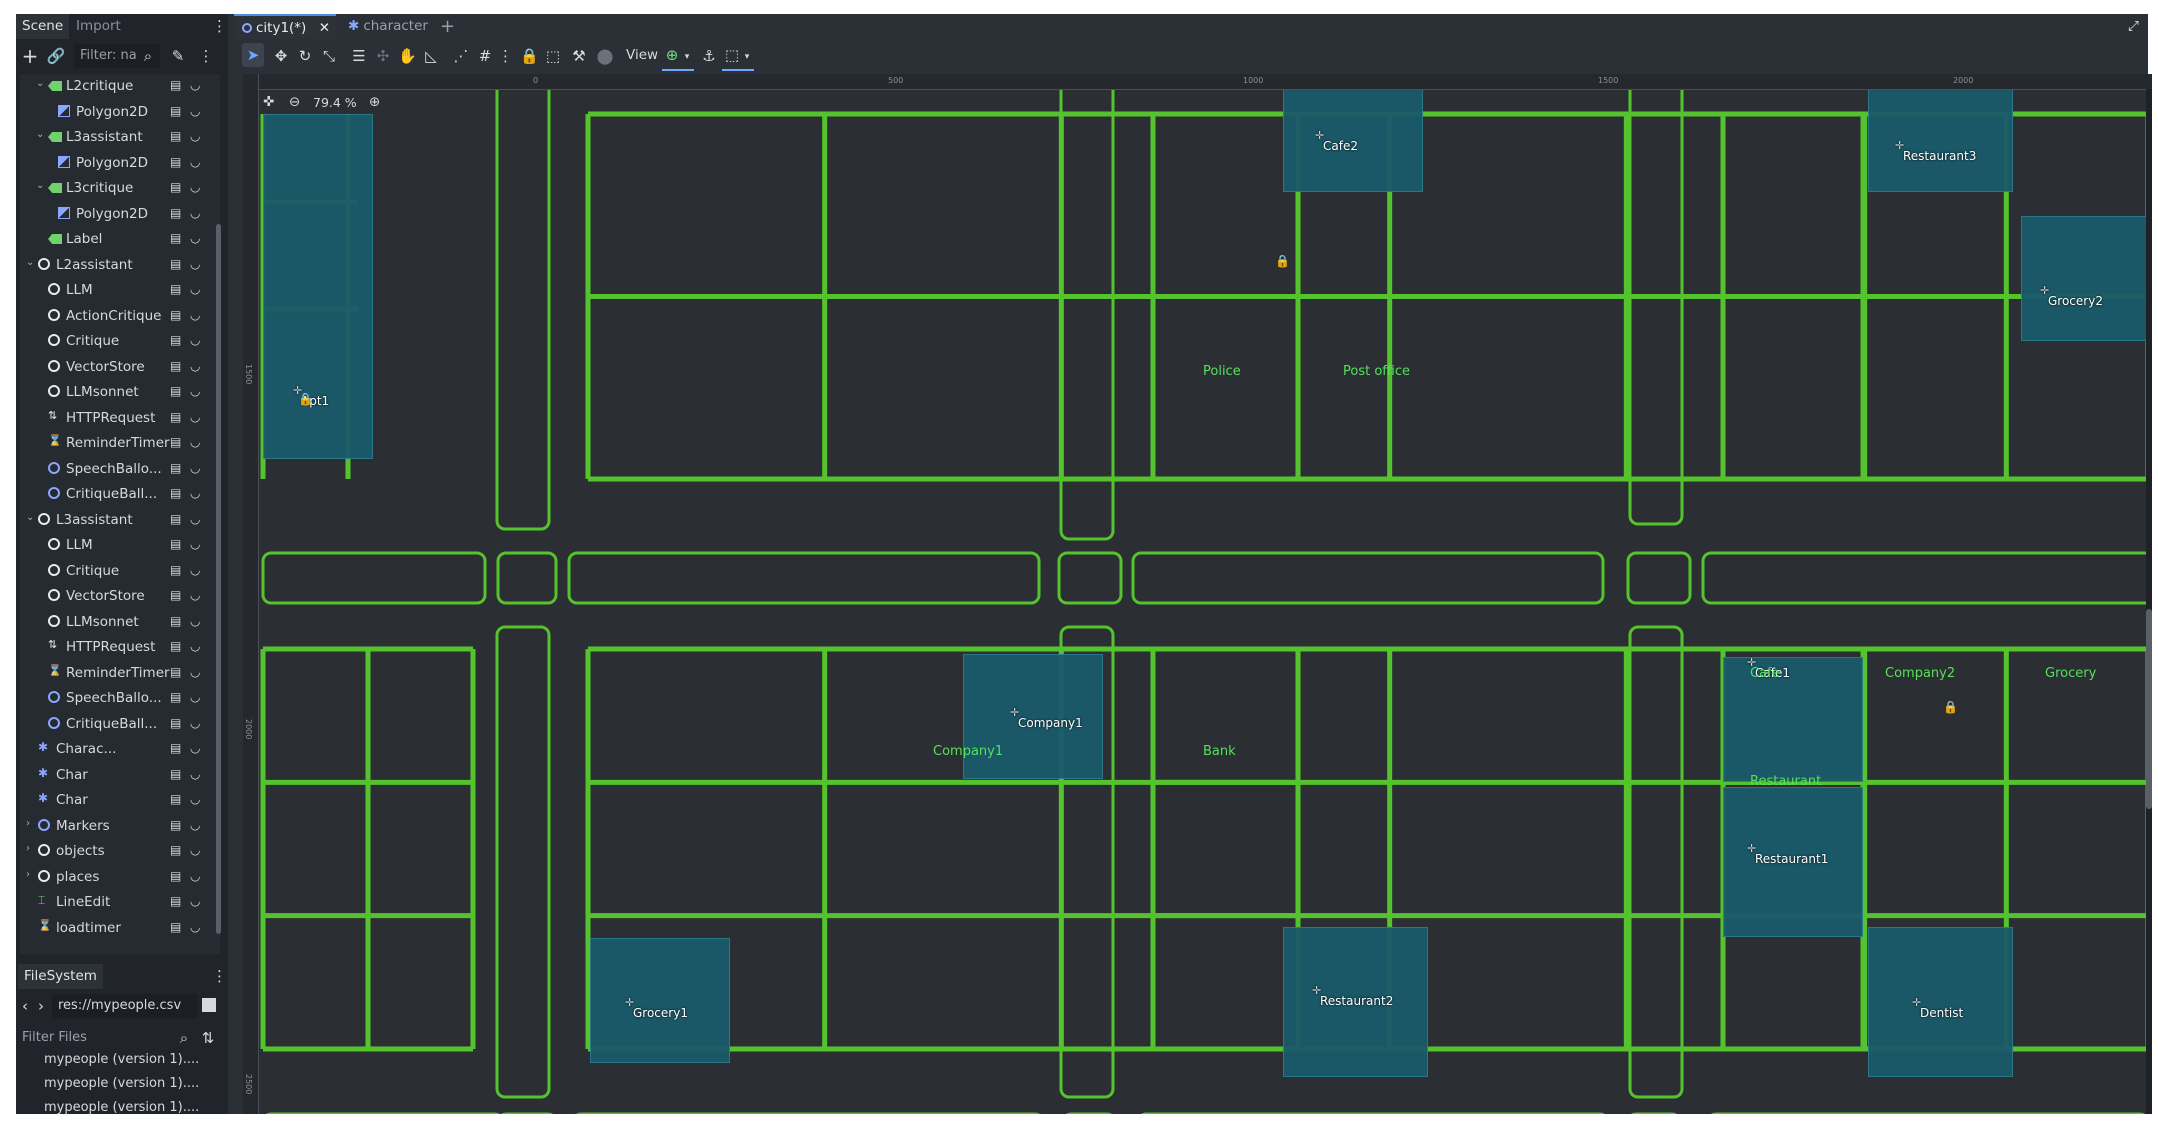 The height and width of the screenshot is (1127, 2158). I want to click on close-icon: ✕, so click(324, 28).